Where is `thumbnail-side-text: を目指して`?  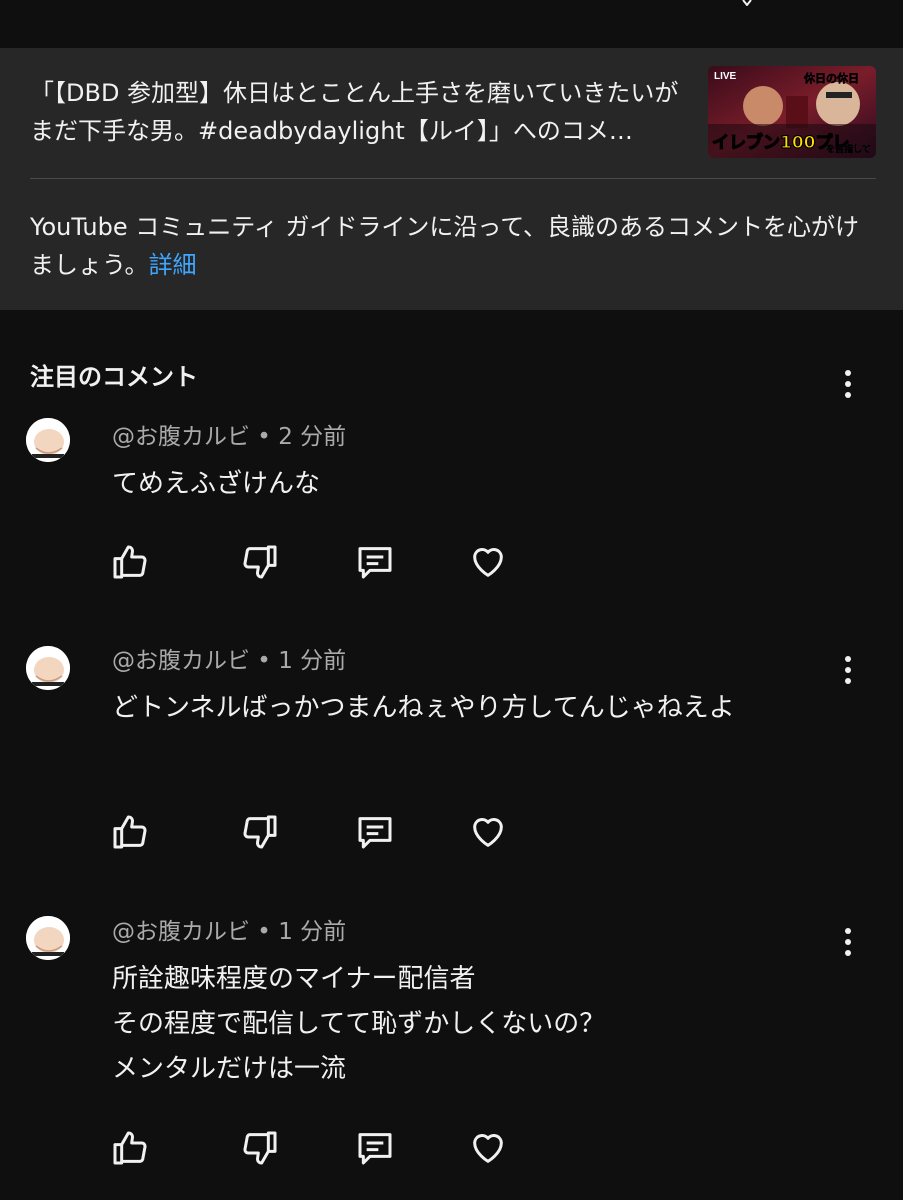
thumbnail-side-text: を目指して is located at coordinates (848, 149).